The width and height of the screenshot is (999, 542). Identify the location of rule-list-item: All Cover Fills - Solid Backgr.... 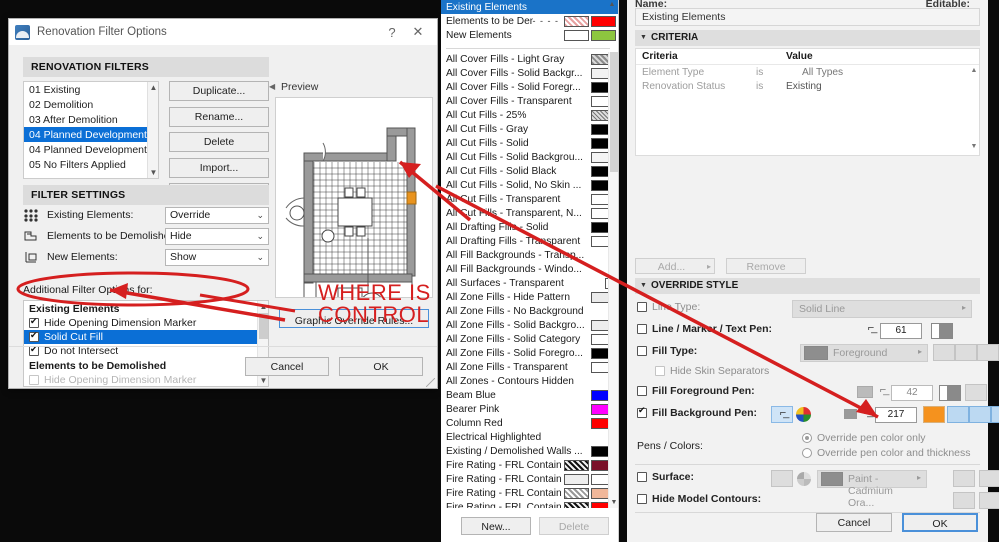
(529, 73).